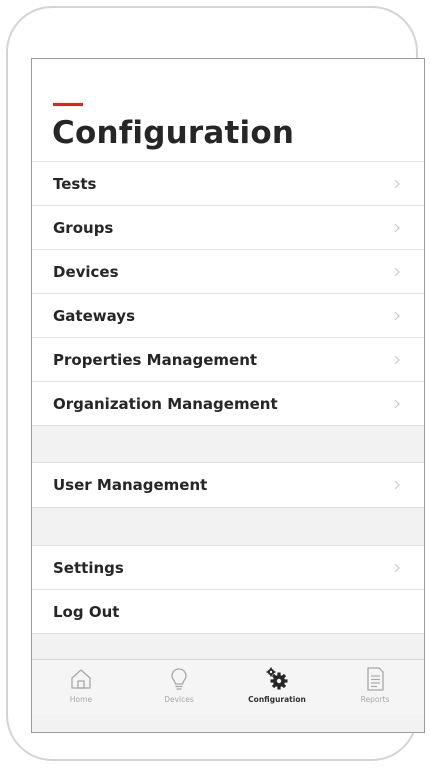  I want to click on menu-item-properties-management: Properties Management, so click(228, 359).